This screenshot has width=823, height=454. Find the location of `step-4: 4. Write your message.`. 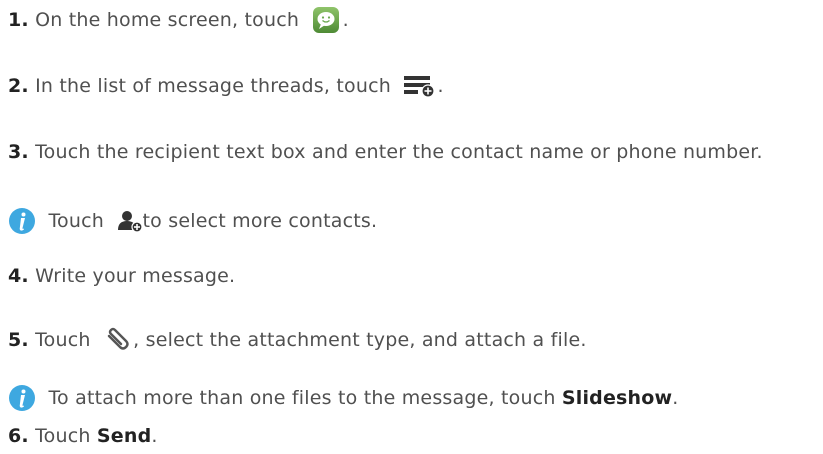

step-4: 4. Write your message. is located at coordinates (121, 276).